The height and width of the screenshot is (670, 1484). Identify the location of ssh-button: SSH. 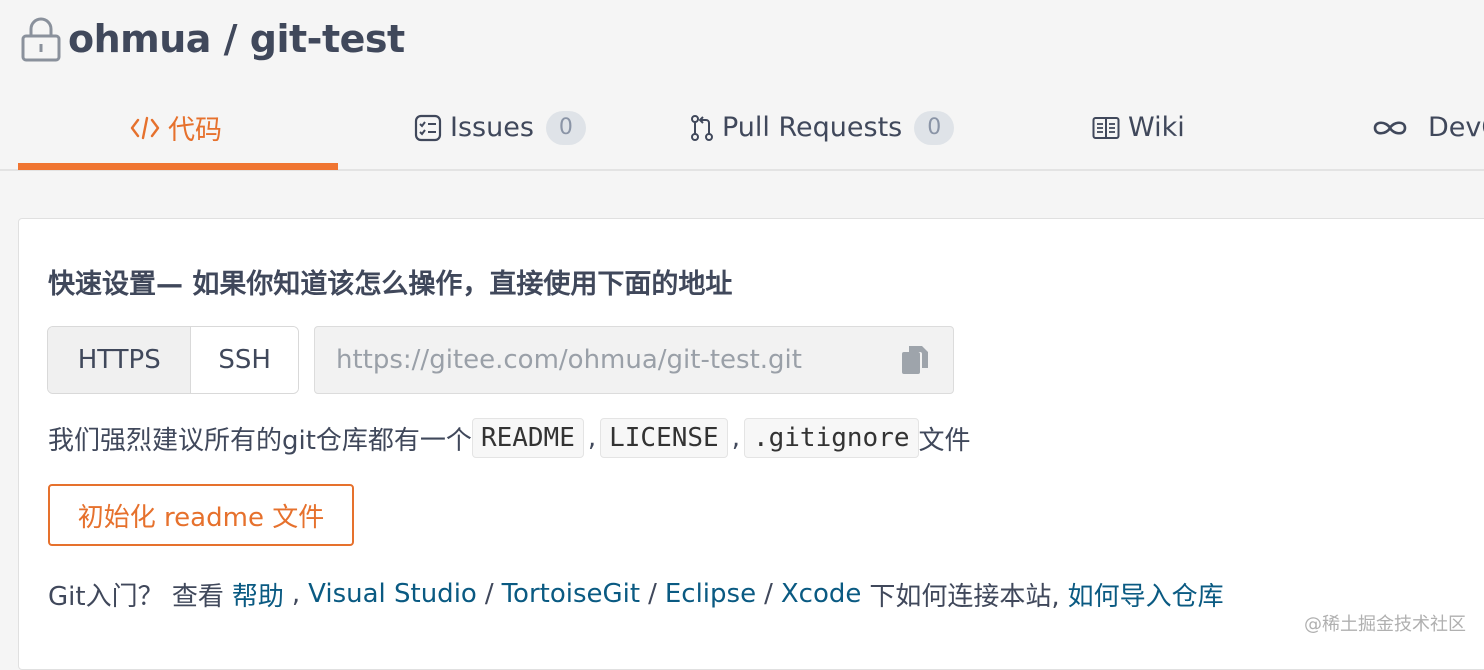
(244, 360).